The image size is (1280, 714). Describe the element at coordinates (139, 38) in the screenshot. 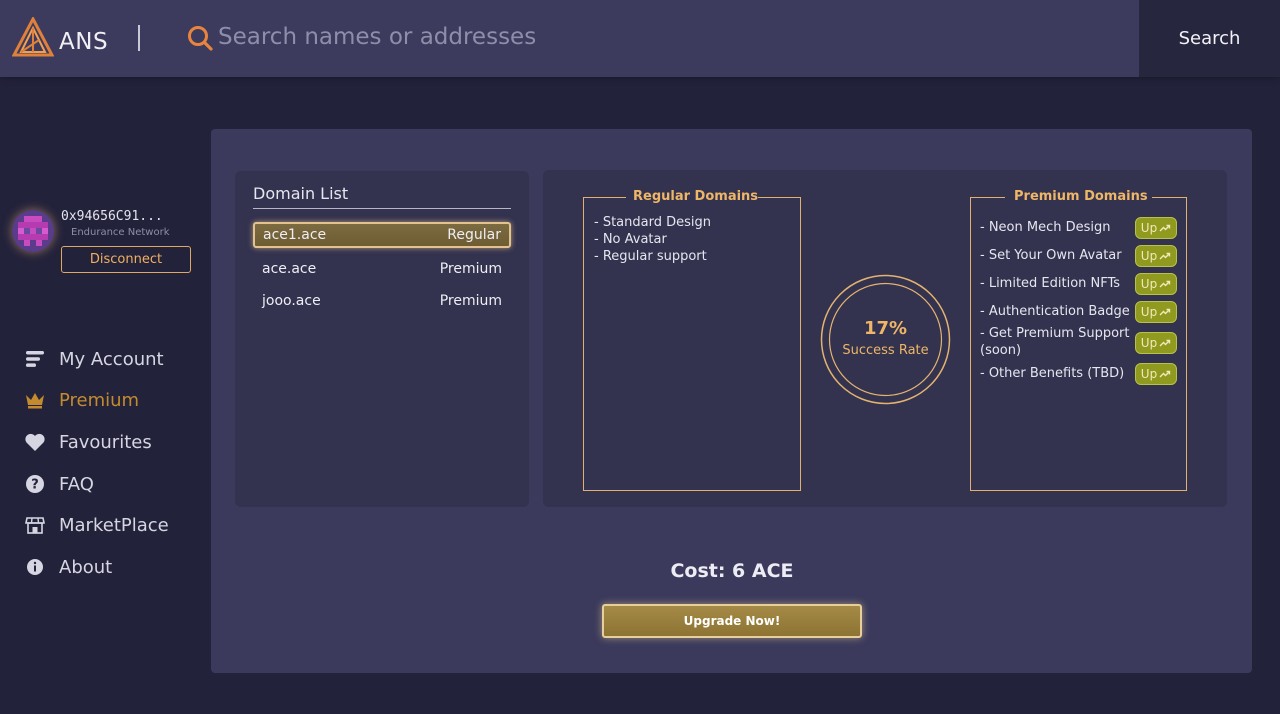

I see `header-divider` at that location.